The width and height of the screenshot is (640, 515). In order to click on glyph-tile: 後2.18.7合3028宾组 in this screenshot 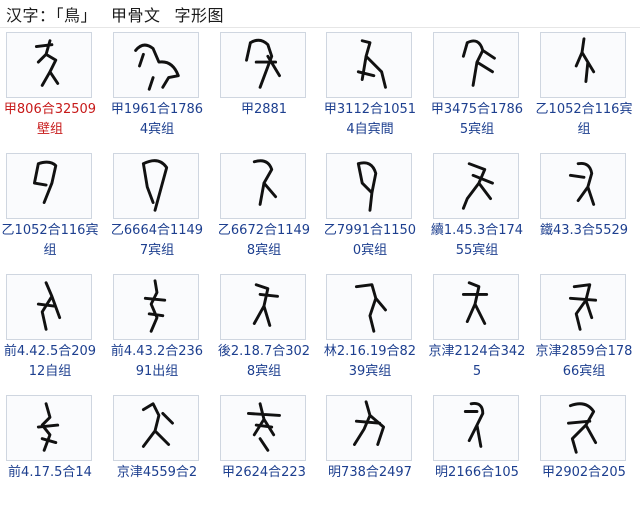, I will do `click(264, 334)`.